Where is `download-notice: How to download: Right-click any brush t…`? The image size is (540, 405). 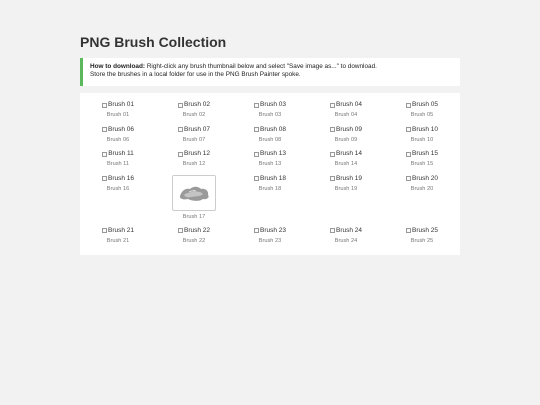 download-notice: How to download: Right-click any brush t… is located at coordinates (270, 72).